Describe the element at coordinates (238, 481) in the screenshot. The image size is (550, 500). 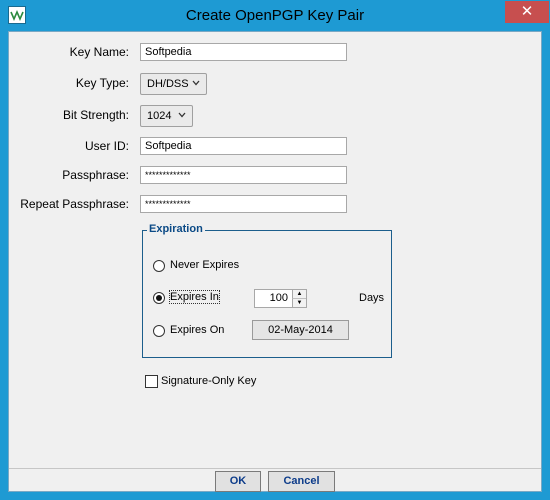
I see `ok-button: OK` at that location.